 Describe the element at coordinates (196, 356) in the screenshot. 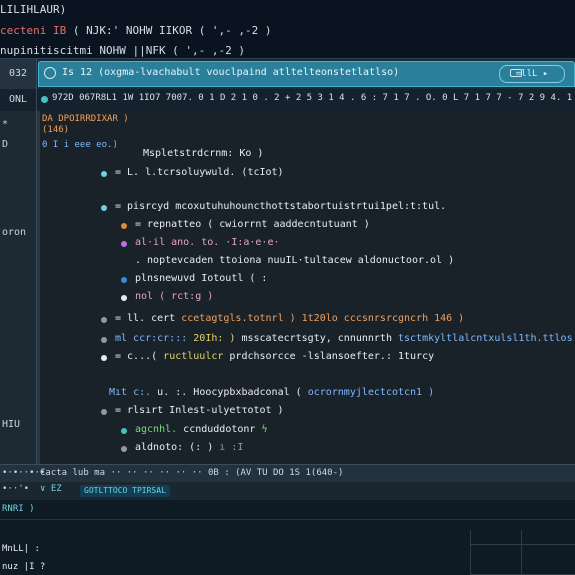

I see `code-token: ructluulcr` at that location.